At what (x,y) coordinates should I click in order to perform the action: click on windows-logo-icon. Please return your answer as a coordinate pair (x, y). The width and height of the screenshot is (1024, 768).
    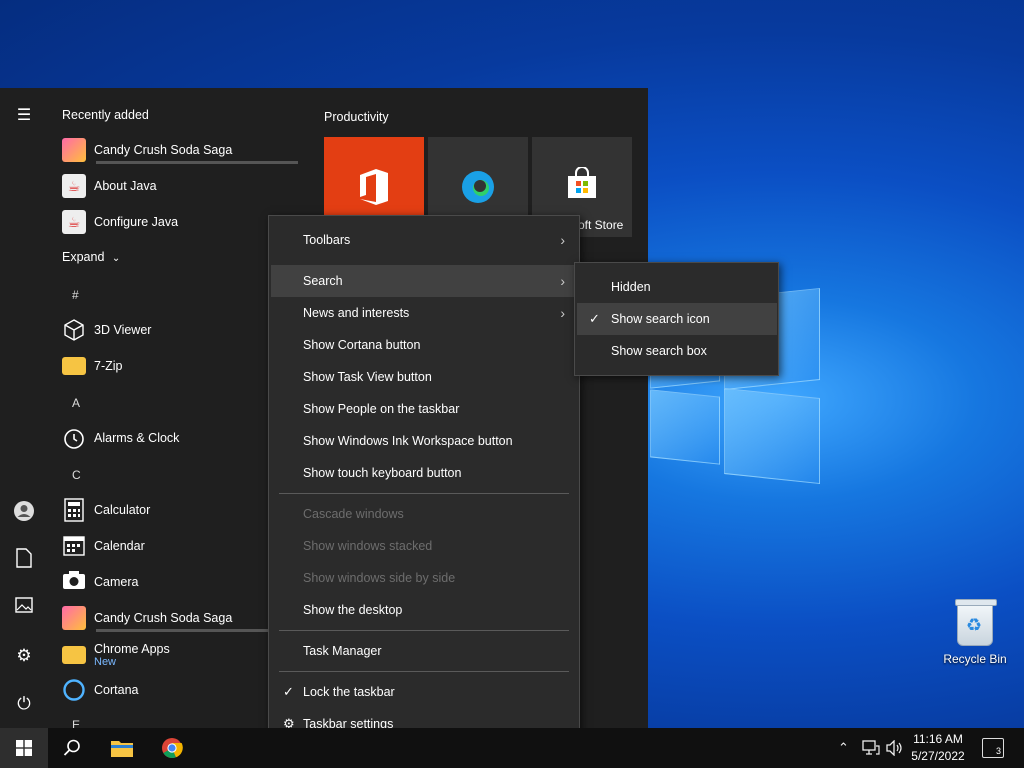
    Looking at the image, I should click on (24, 748).